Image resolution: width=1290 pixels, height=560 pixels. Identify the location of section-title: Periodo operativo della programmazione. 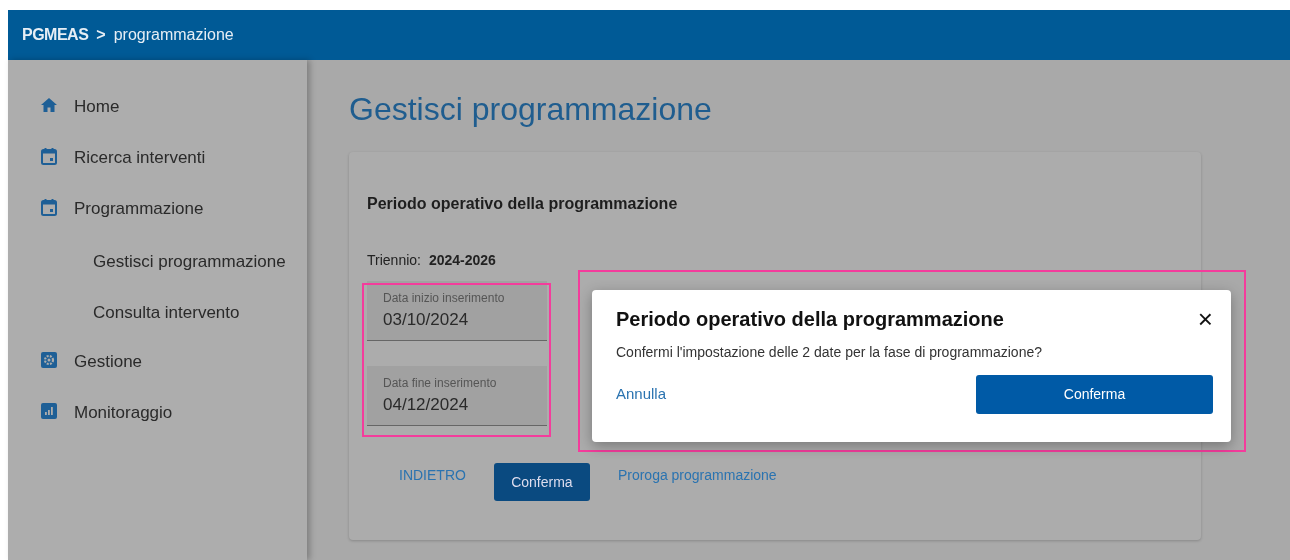
(523, 204).